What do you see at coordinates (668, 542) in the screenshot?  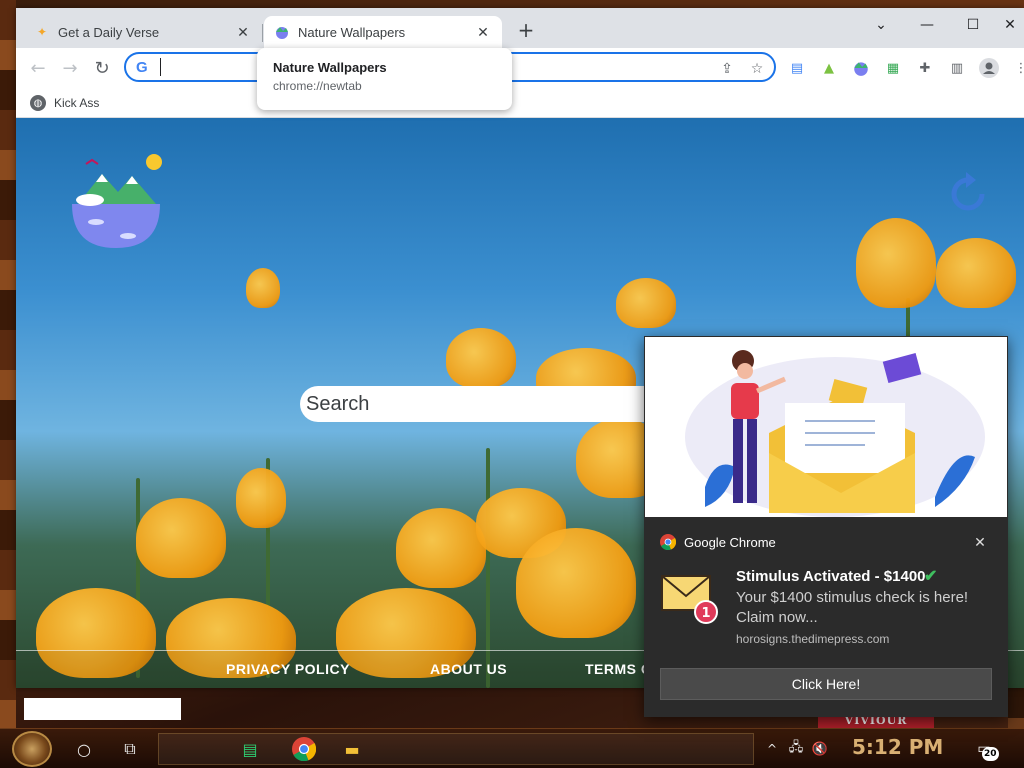 I see `chrome-icon` at bounding box center [668, 542].